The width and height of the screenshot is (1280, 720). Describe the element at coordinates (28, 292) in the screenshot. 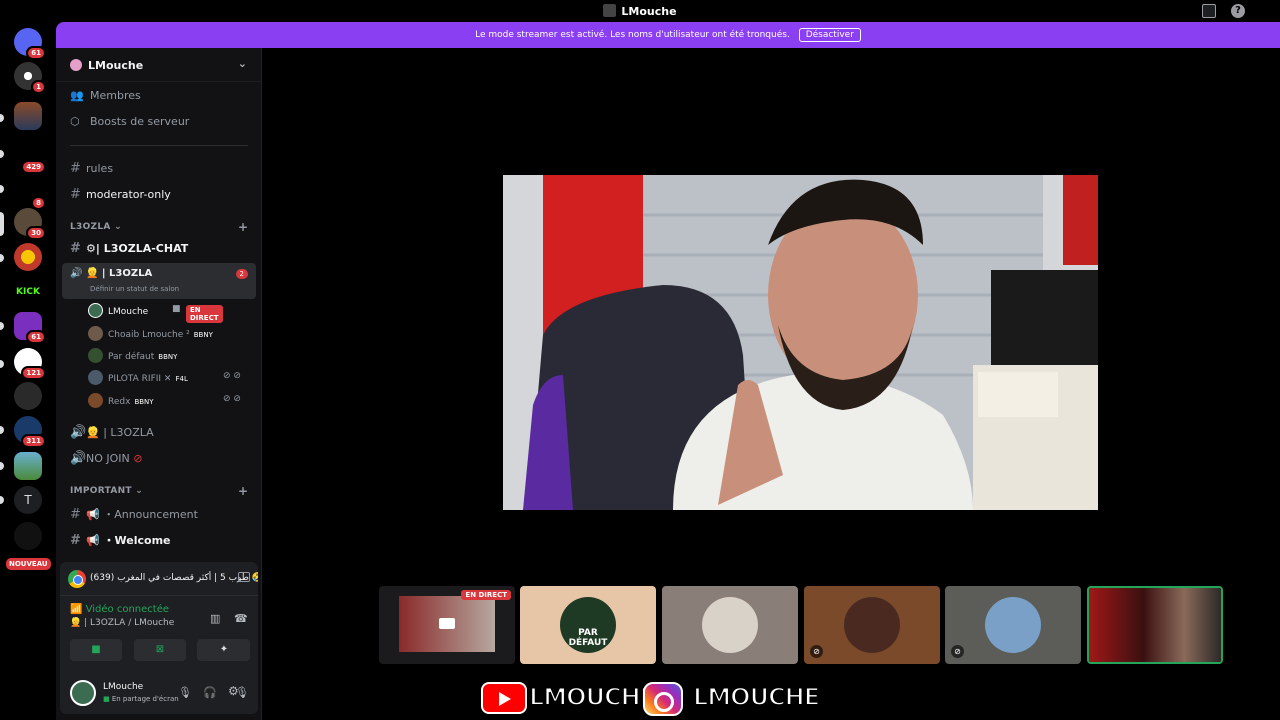

I see `kick-server-icon: KICK` at that location.